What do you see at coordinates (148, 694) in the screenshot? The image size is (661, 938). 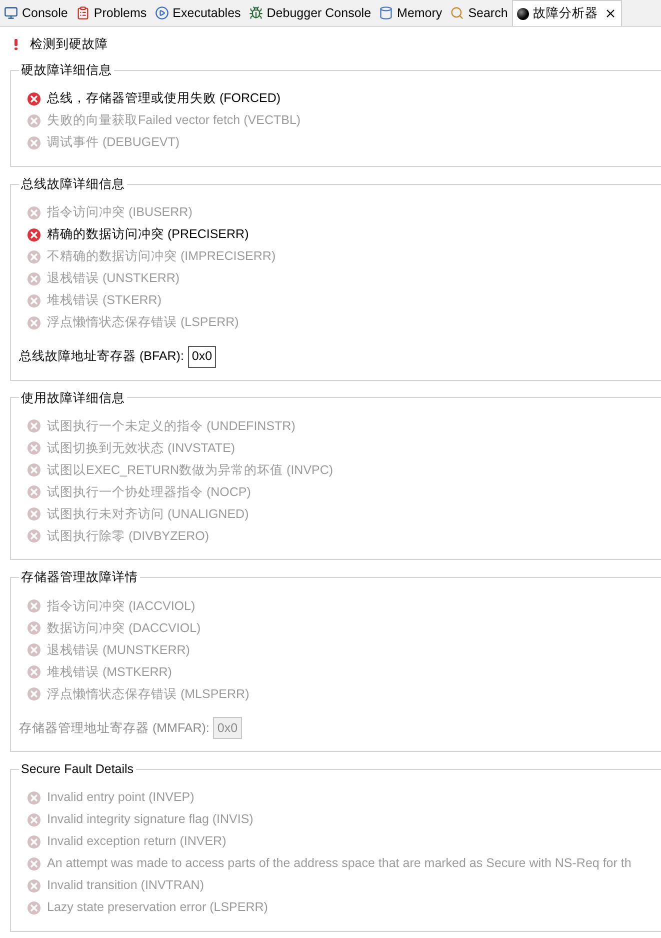 I see `fault-label: 浮点懒惰状态保存错误 (MLSPERR)` at bounding box center [148, 694].